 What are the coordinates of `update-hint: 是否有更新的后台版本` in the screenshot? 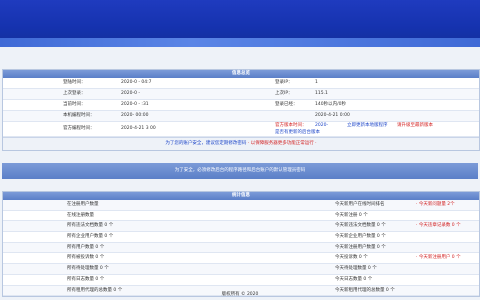 It's located at (297, 132).